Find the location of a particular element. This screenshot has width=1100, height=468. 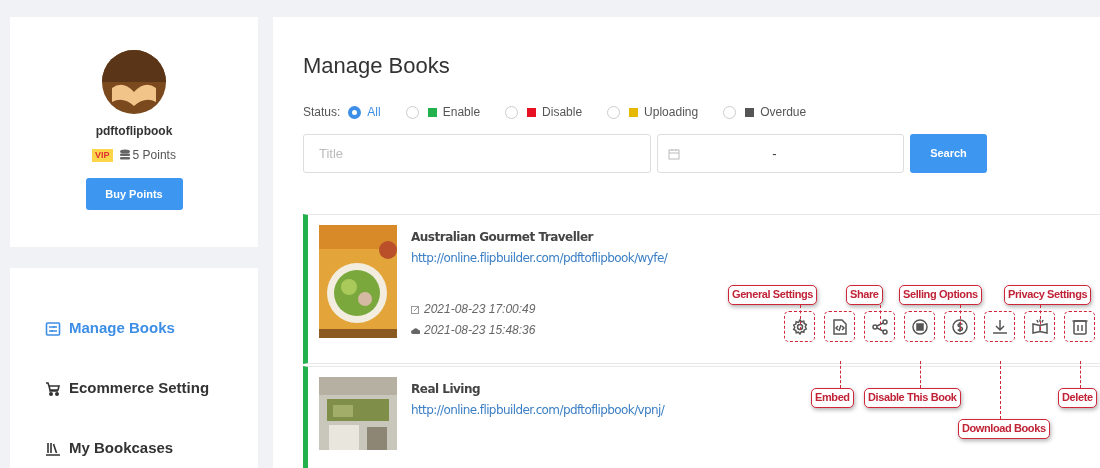

title-field: Title is located at coordinates (477, 153).